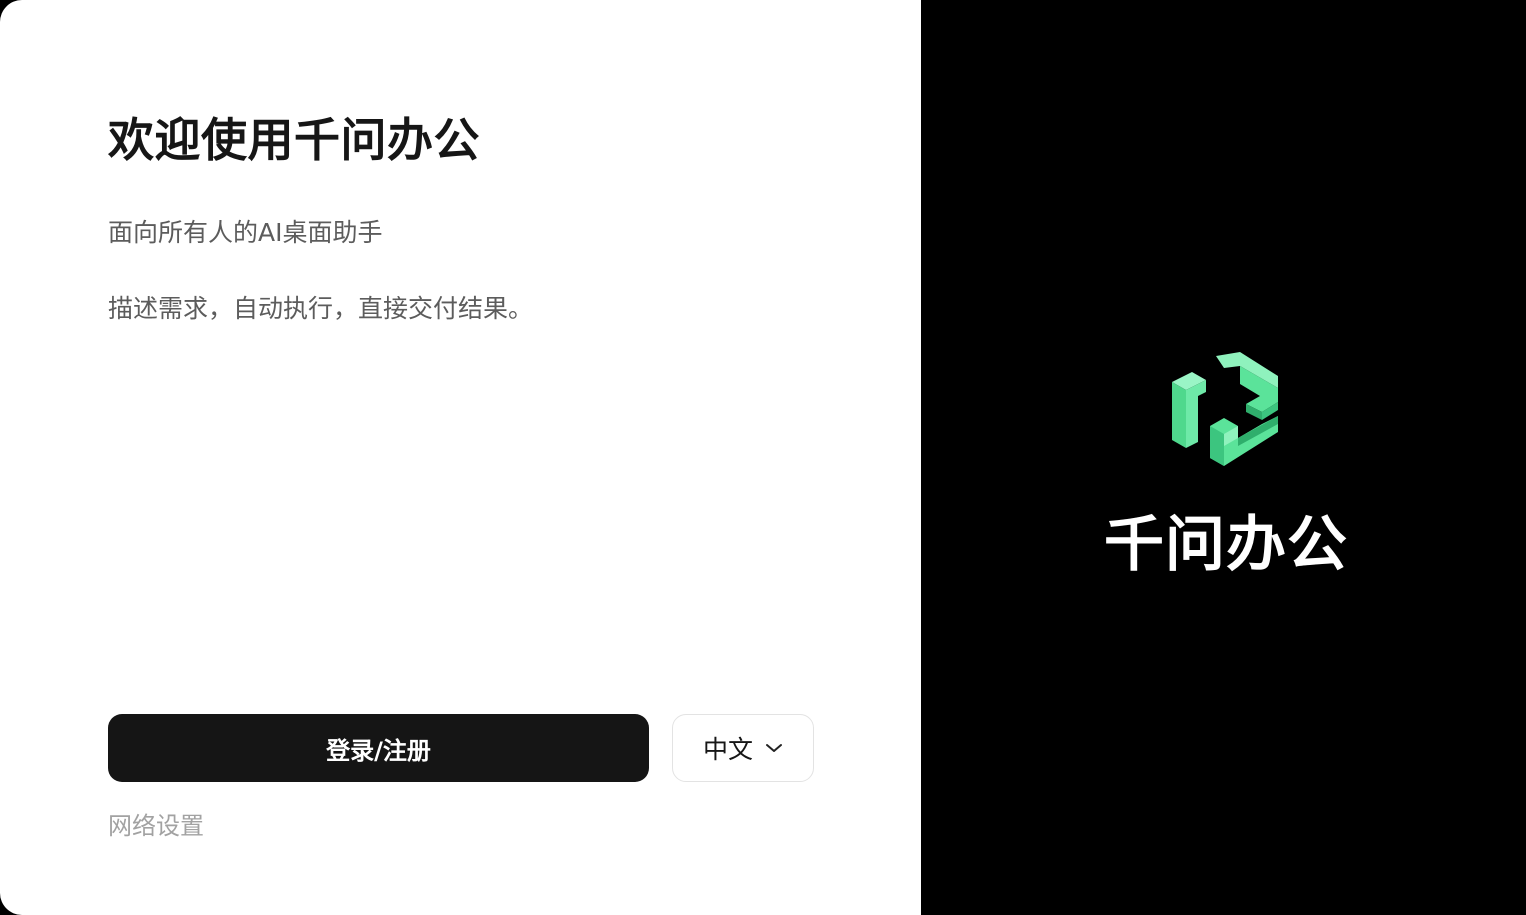  Describe the element at coordinates (378, 748) in the screenshot. I see `login-register-button: 登录/注册` at that location.